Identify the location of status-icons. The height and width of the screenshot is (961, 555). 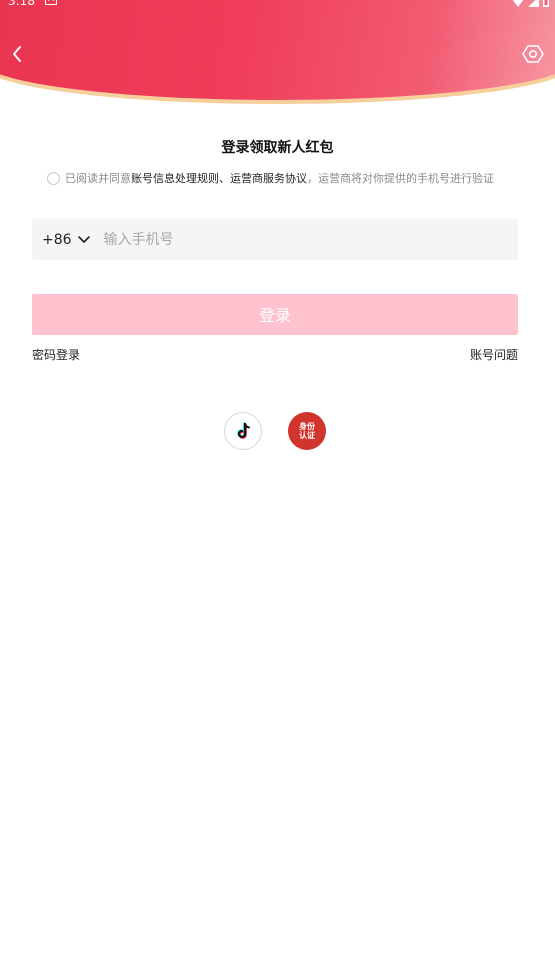
(530, 5).